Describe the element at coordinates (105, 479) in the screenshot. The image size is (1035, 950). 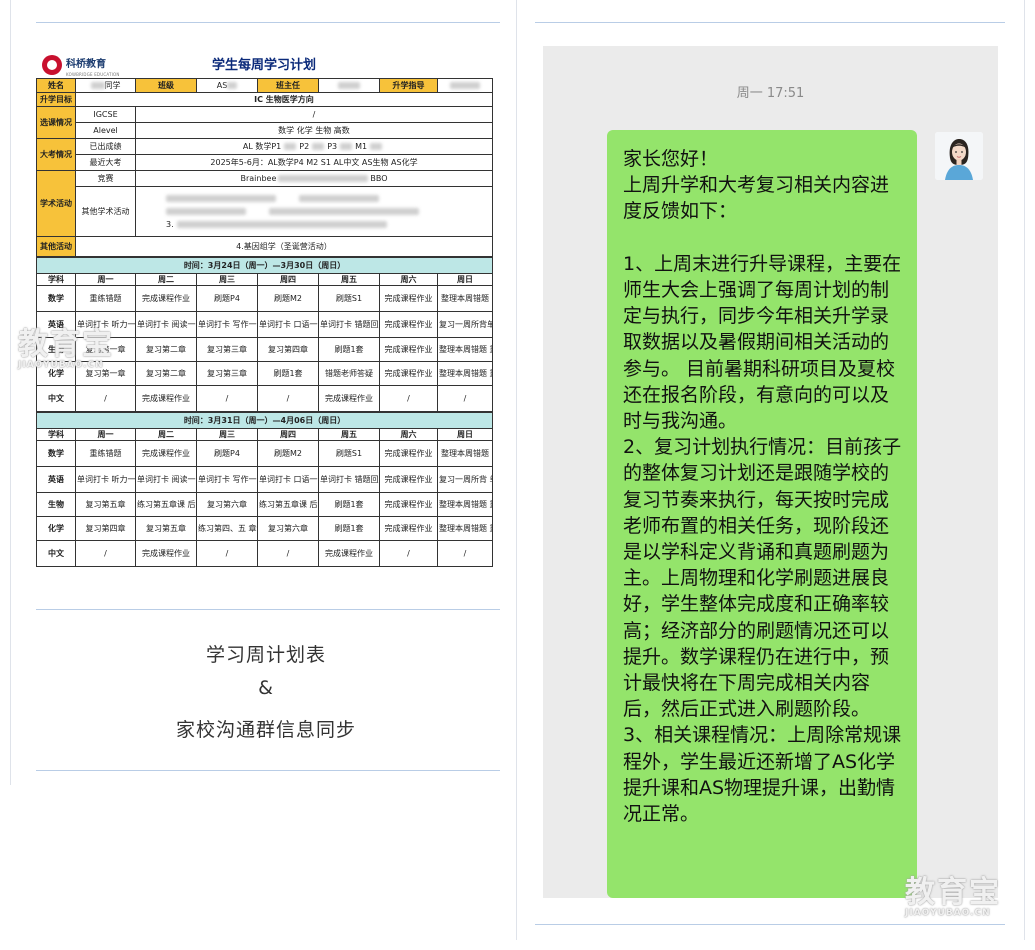
I see `plan-cell: 单词打卡 听力一套` at that location.